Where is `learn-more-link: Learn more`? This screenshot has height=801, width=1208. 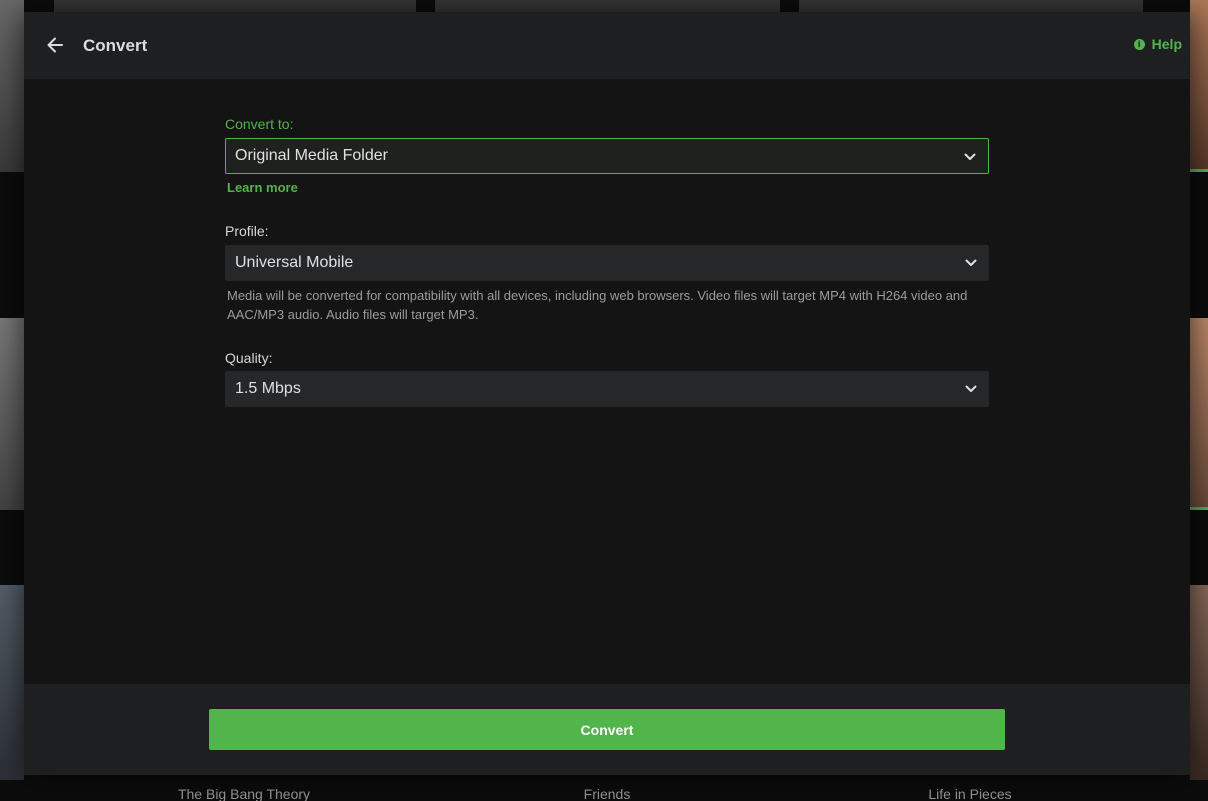 learn-more-link: Learn more is located at coordinates (262, 187).